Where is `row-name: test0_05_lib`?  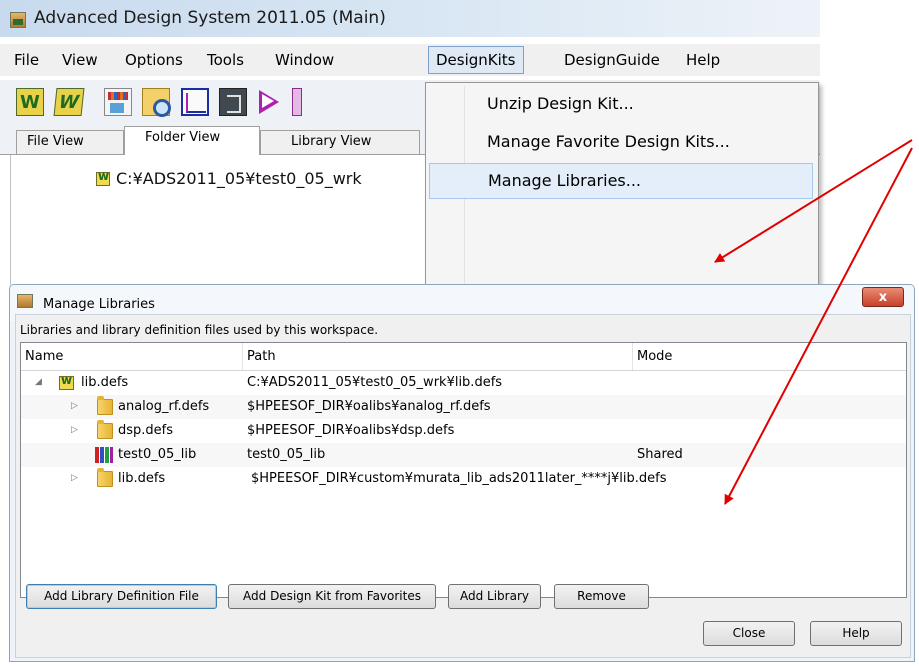 row-name: test0_05_lib is located at coordinates (157, 454).